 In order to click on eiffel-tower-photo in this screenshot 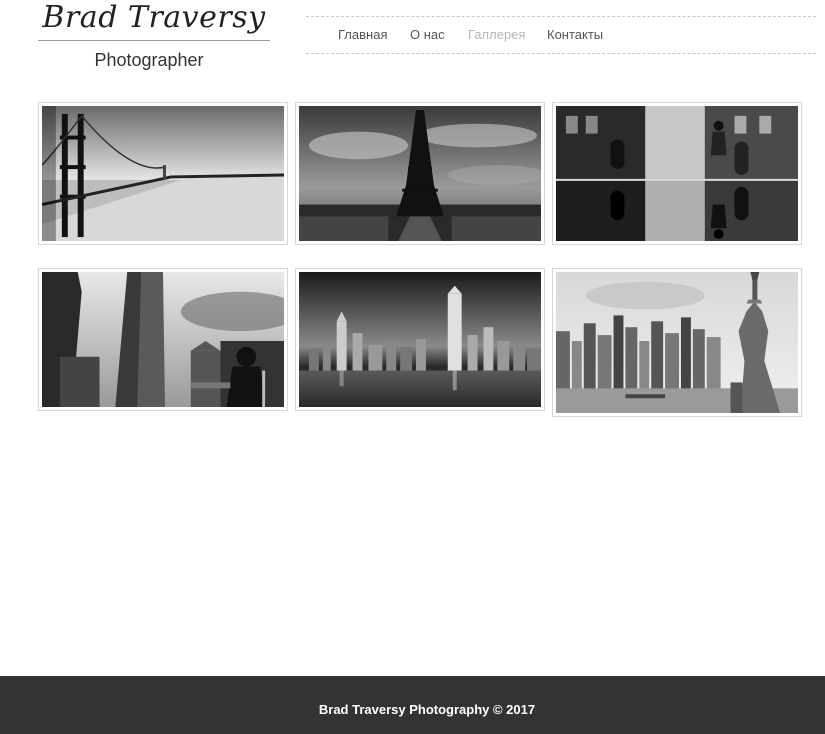, I will do `click(420, 173)`.